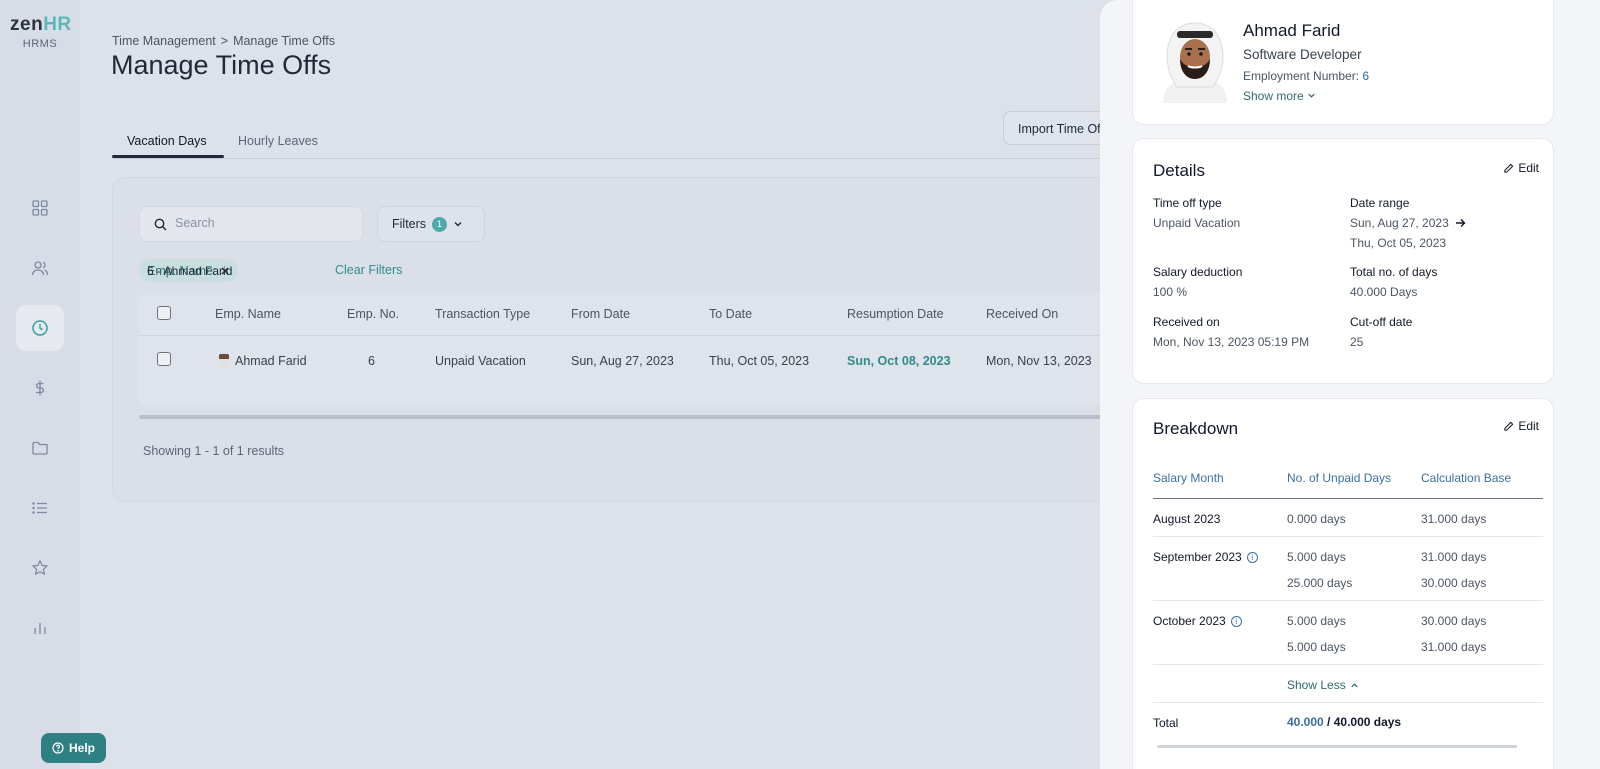 This screenshot has width=1600, height=769. Describe the element at coordinates (373, 314) in the screenshot. I see `column-header: Emp. No.` at that location.